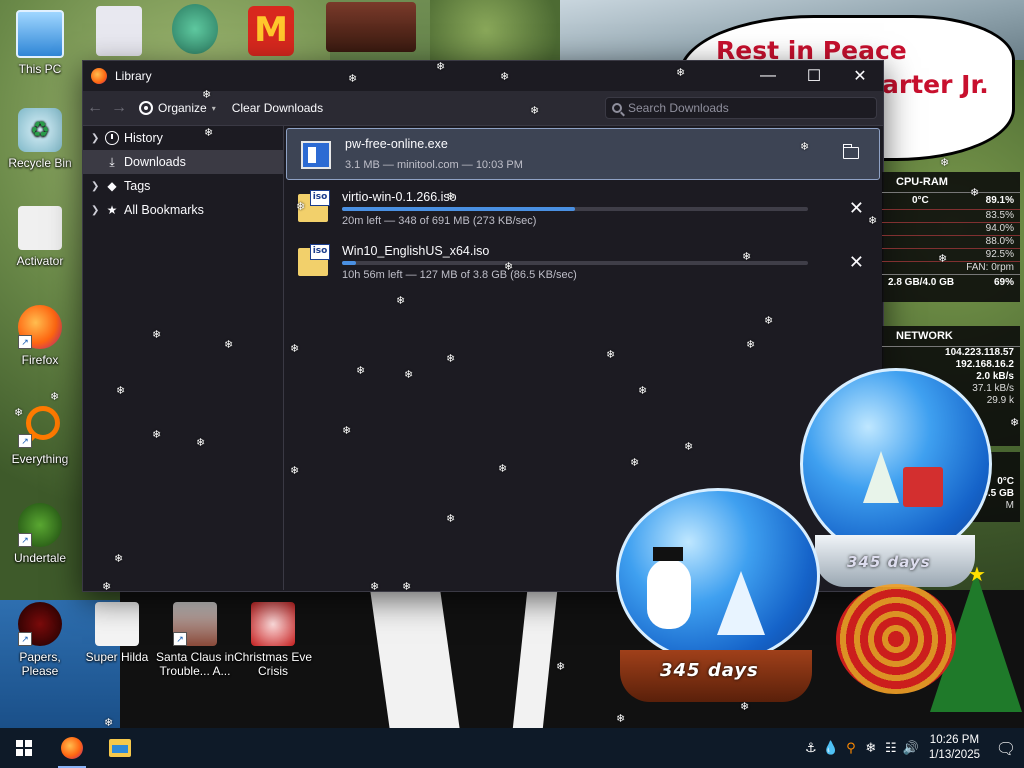 This screenshot has width=1024, height=768. What do you see at coordinates (146, 108) in the screenshot?
I see `gear-icon` at bounding box center [146, 108].